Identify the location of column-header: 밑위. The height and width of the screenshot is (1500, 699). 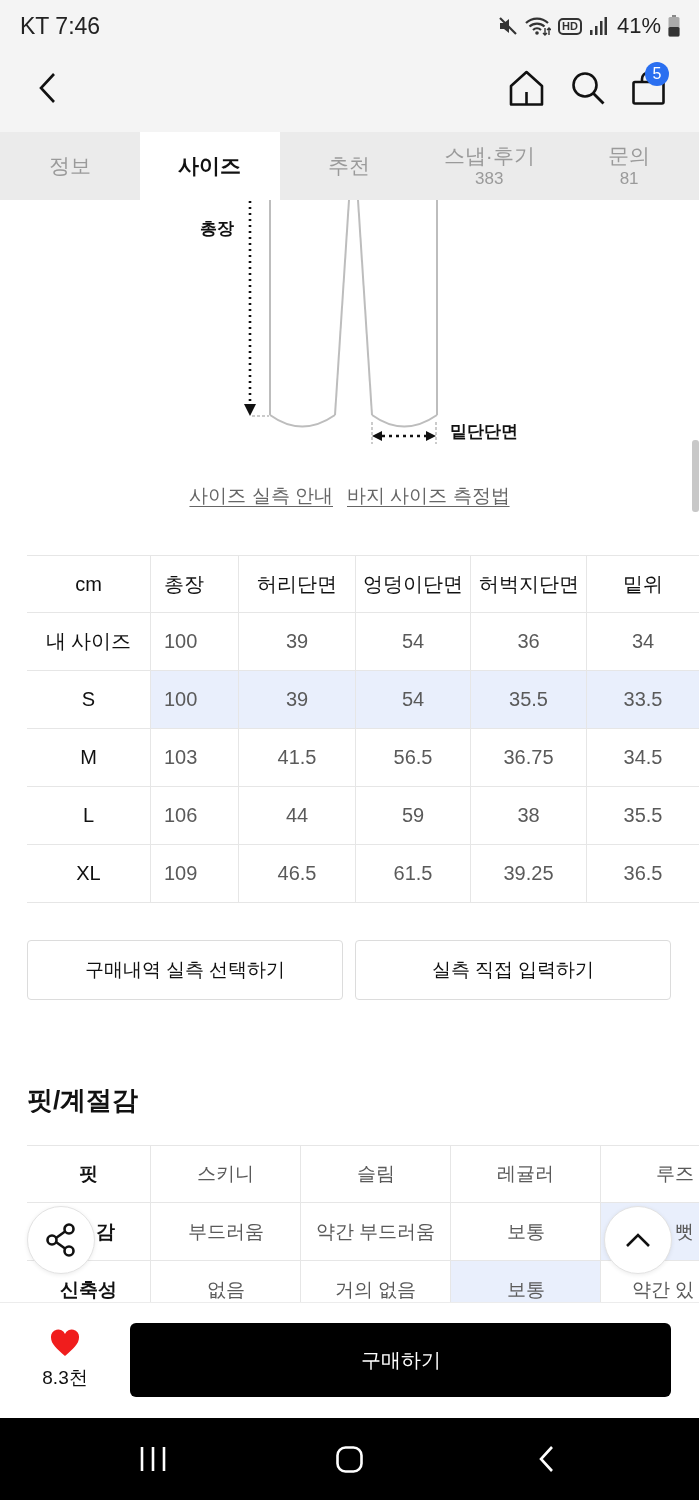
(642, 584).